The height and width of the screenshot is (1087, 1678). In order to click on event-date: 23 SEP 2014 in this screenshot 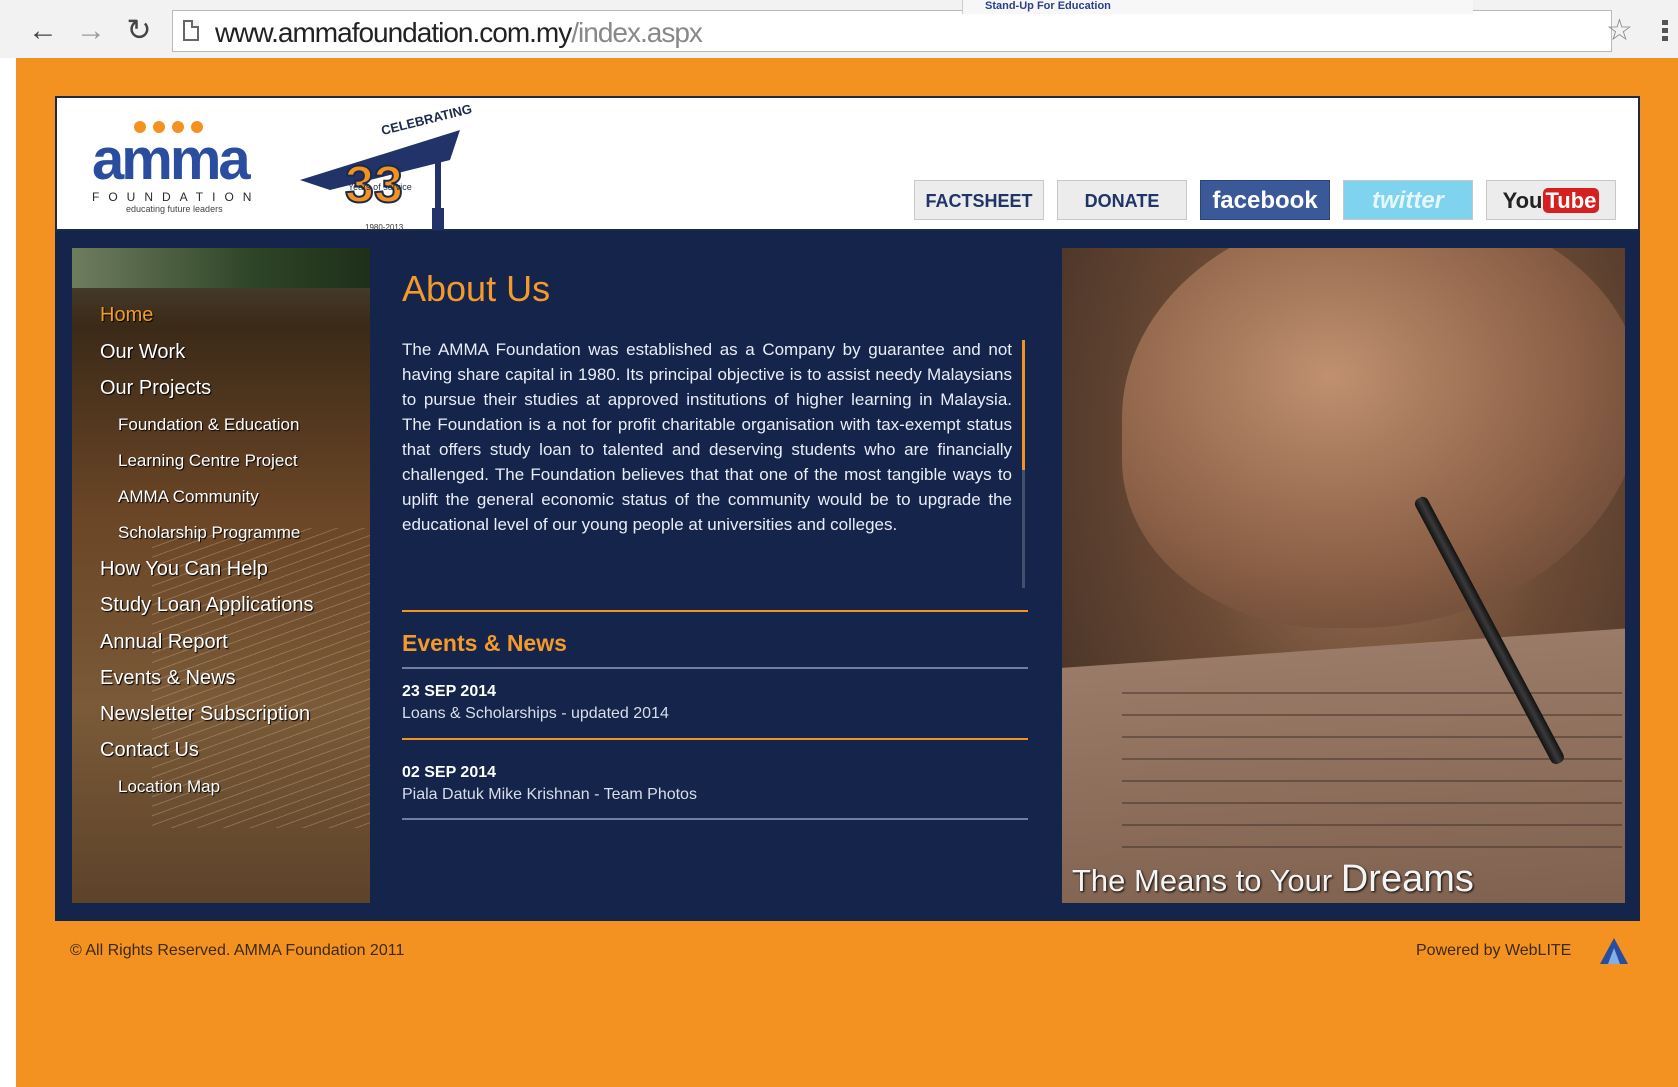, I will do `click(449, 691)`.